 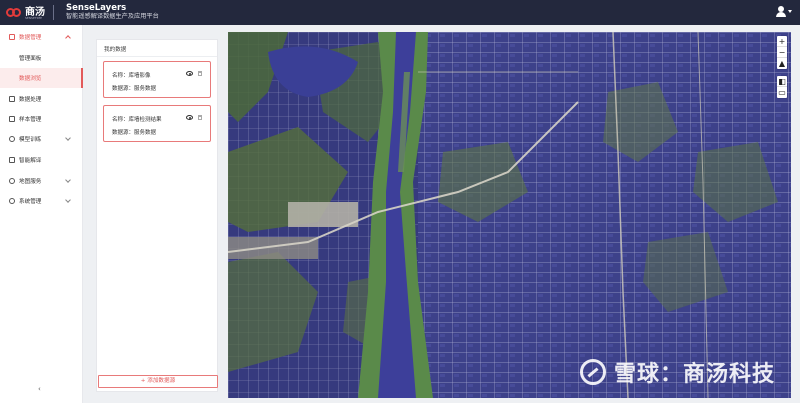 I want to click on zoom-out-button: −, so click(x=782, y=52).